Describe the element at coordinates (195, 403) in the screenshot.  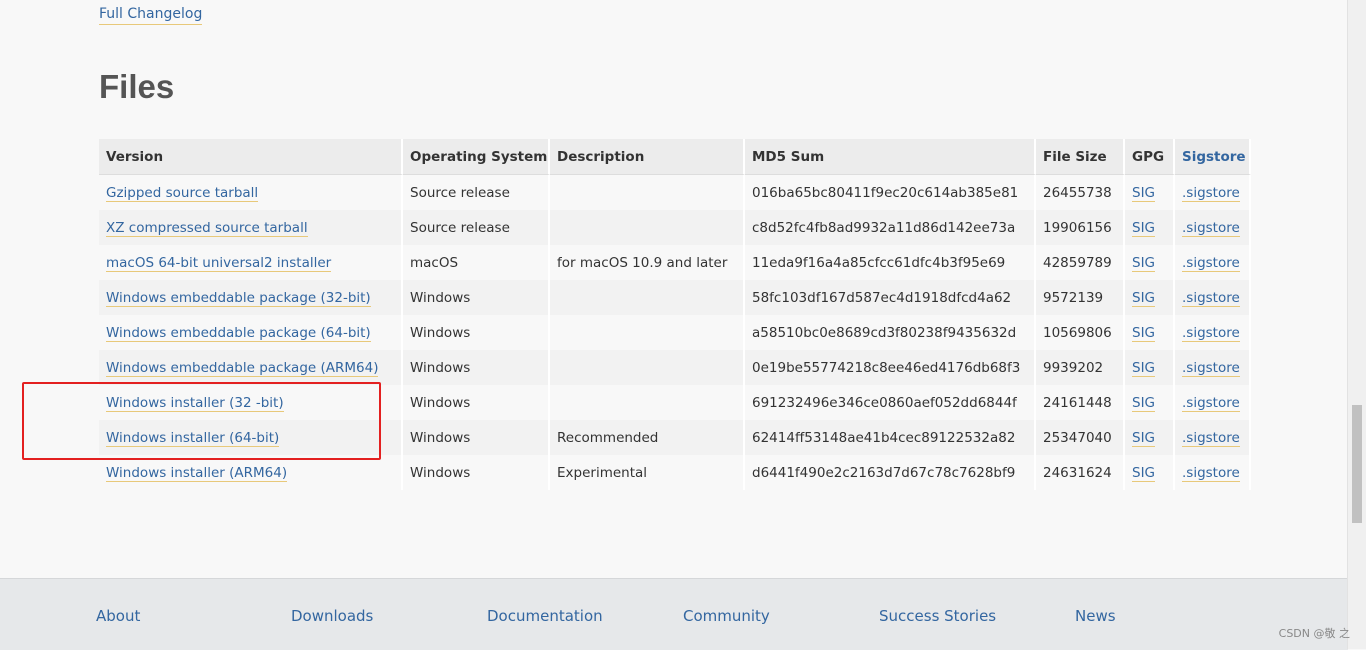
I see `version-link: Windows installer (32 -bit)` at that location.